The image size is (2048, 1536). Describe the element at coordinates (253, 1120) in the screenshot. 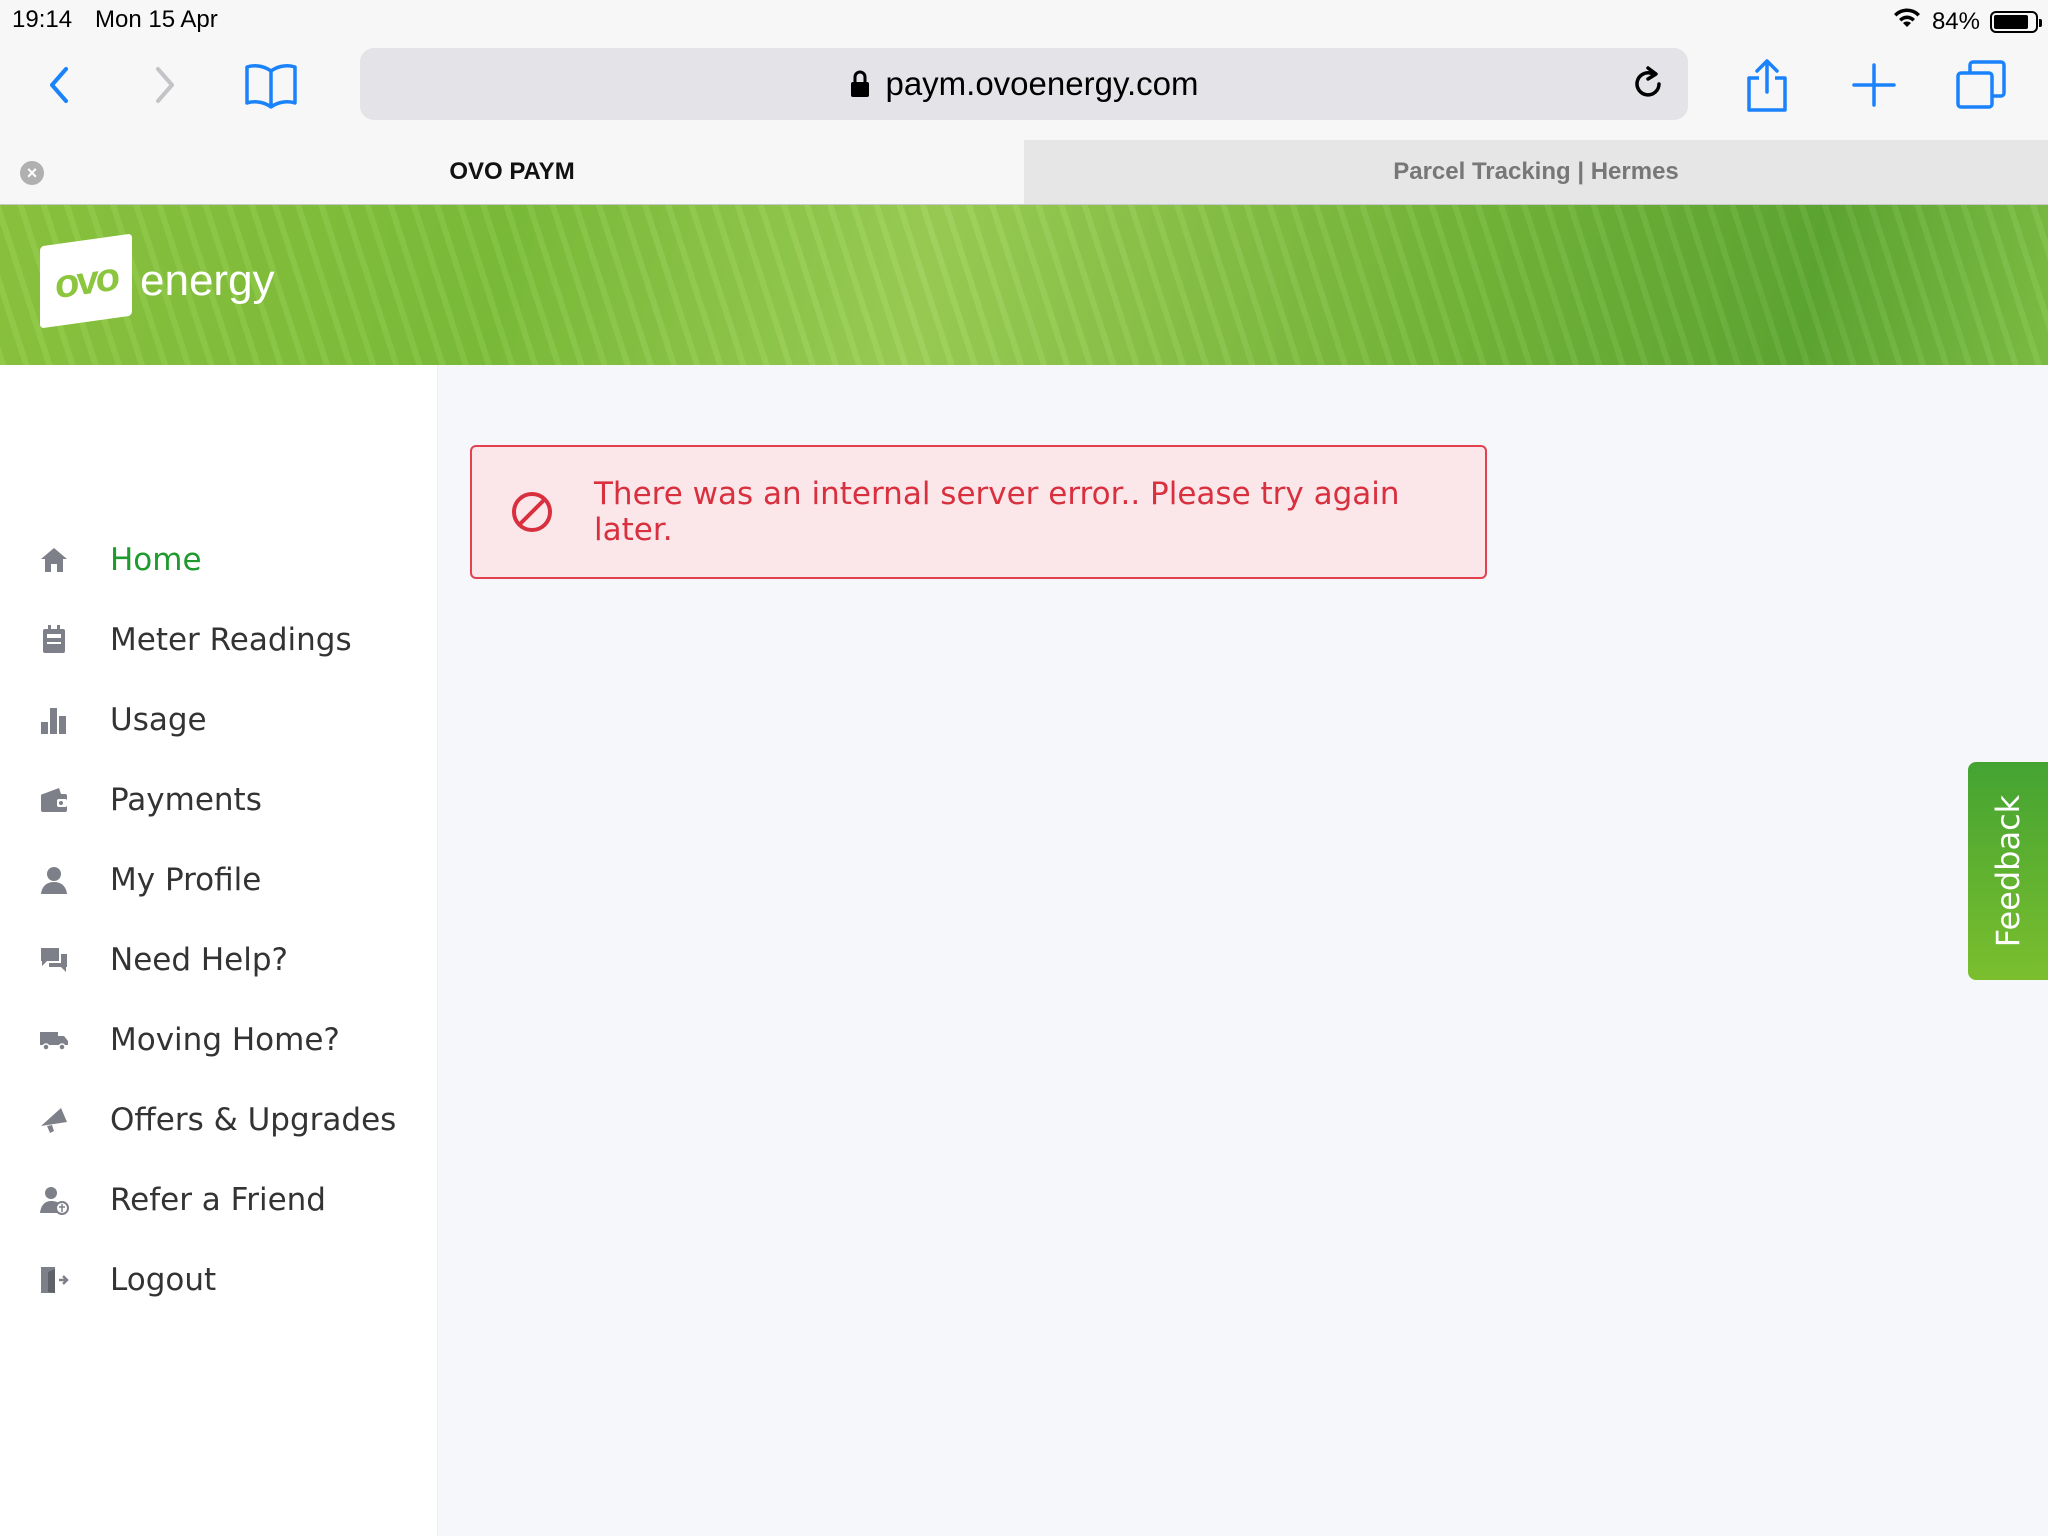

I see `sidebar-item-label: Offers & Upgrades` at that location.